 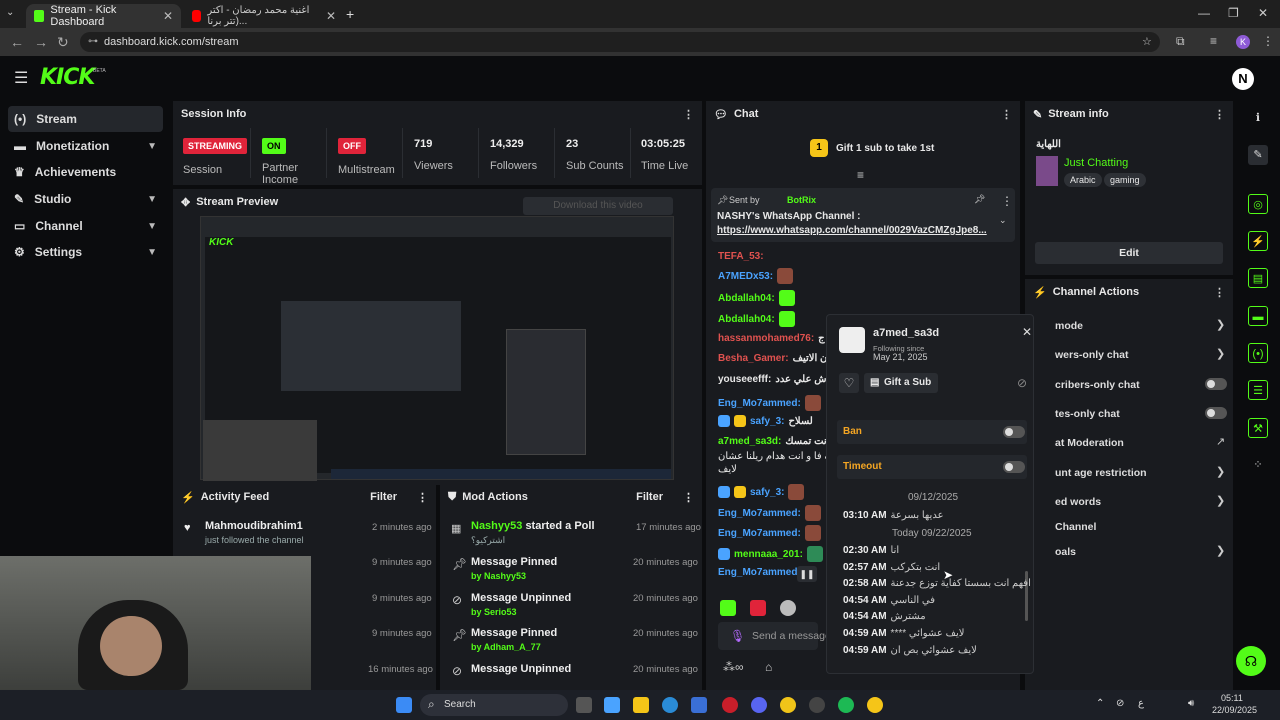 What do you see at coordinates (494, 705) in the screenshot?
I see `taskbar-search: ⌕ Search` at bounding box center [494, 705].